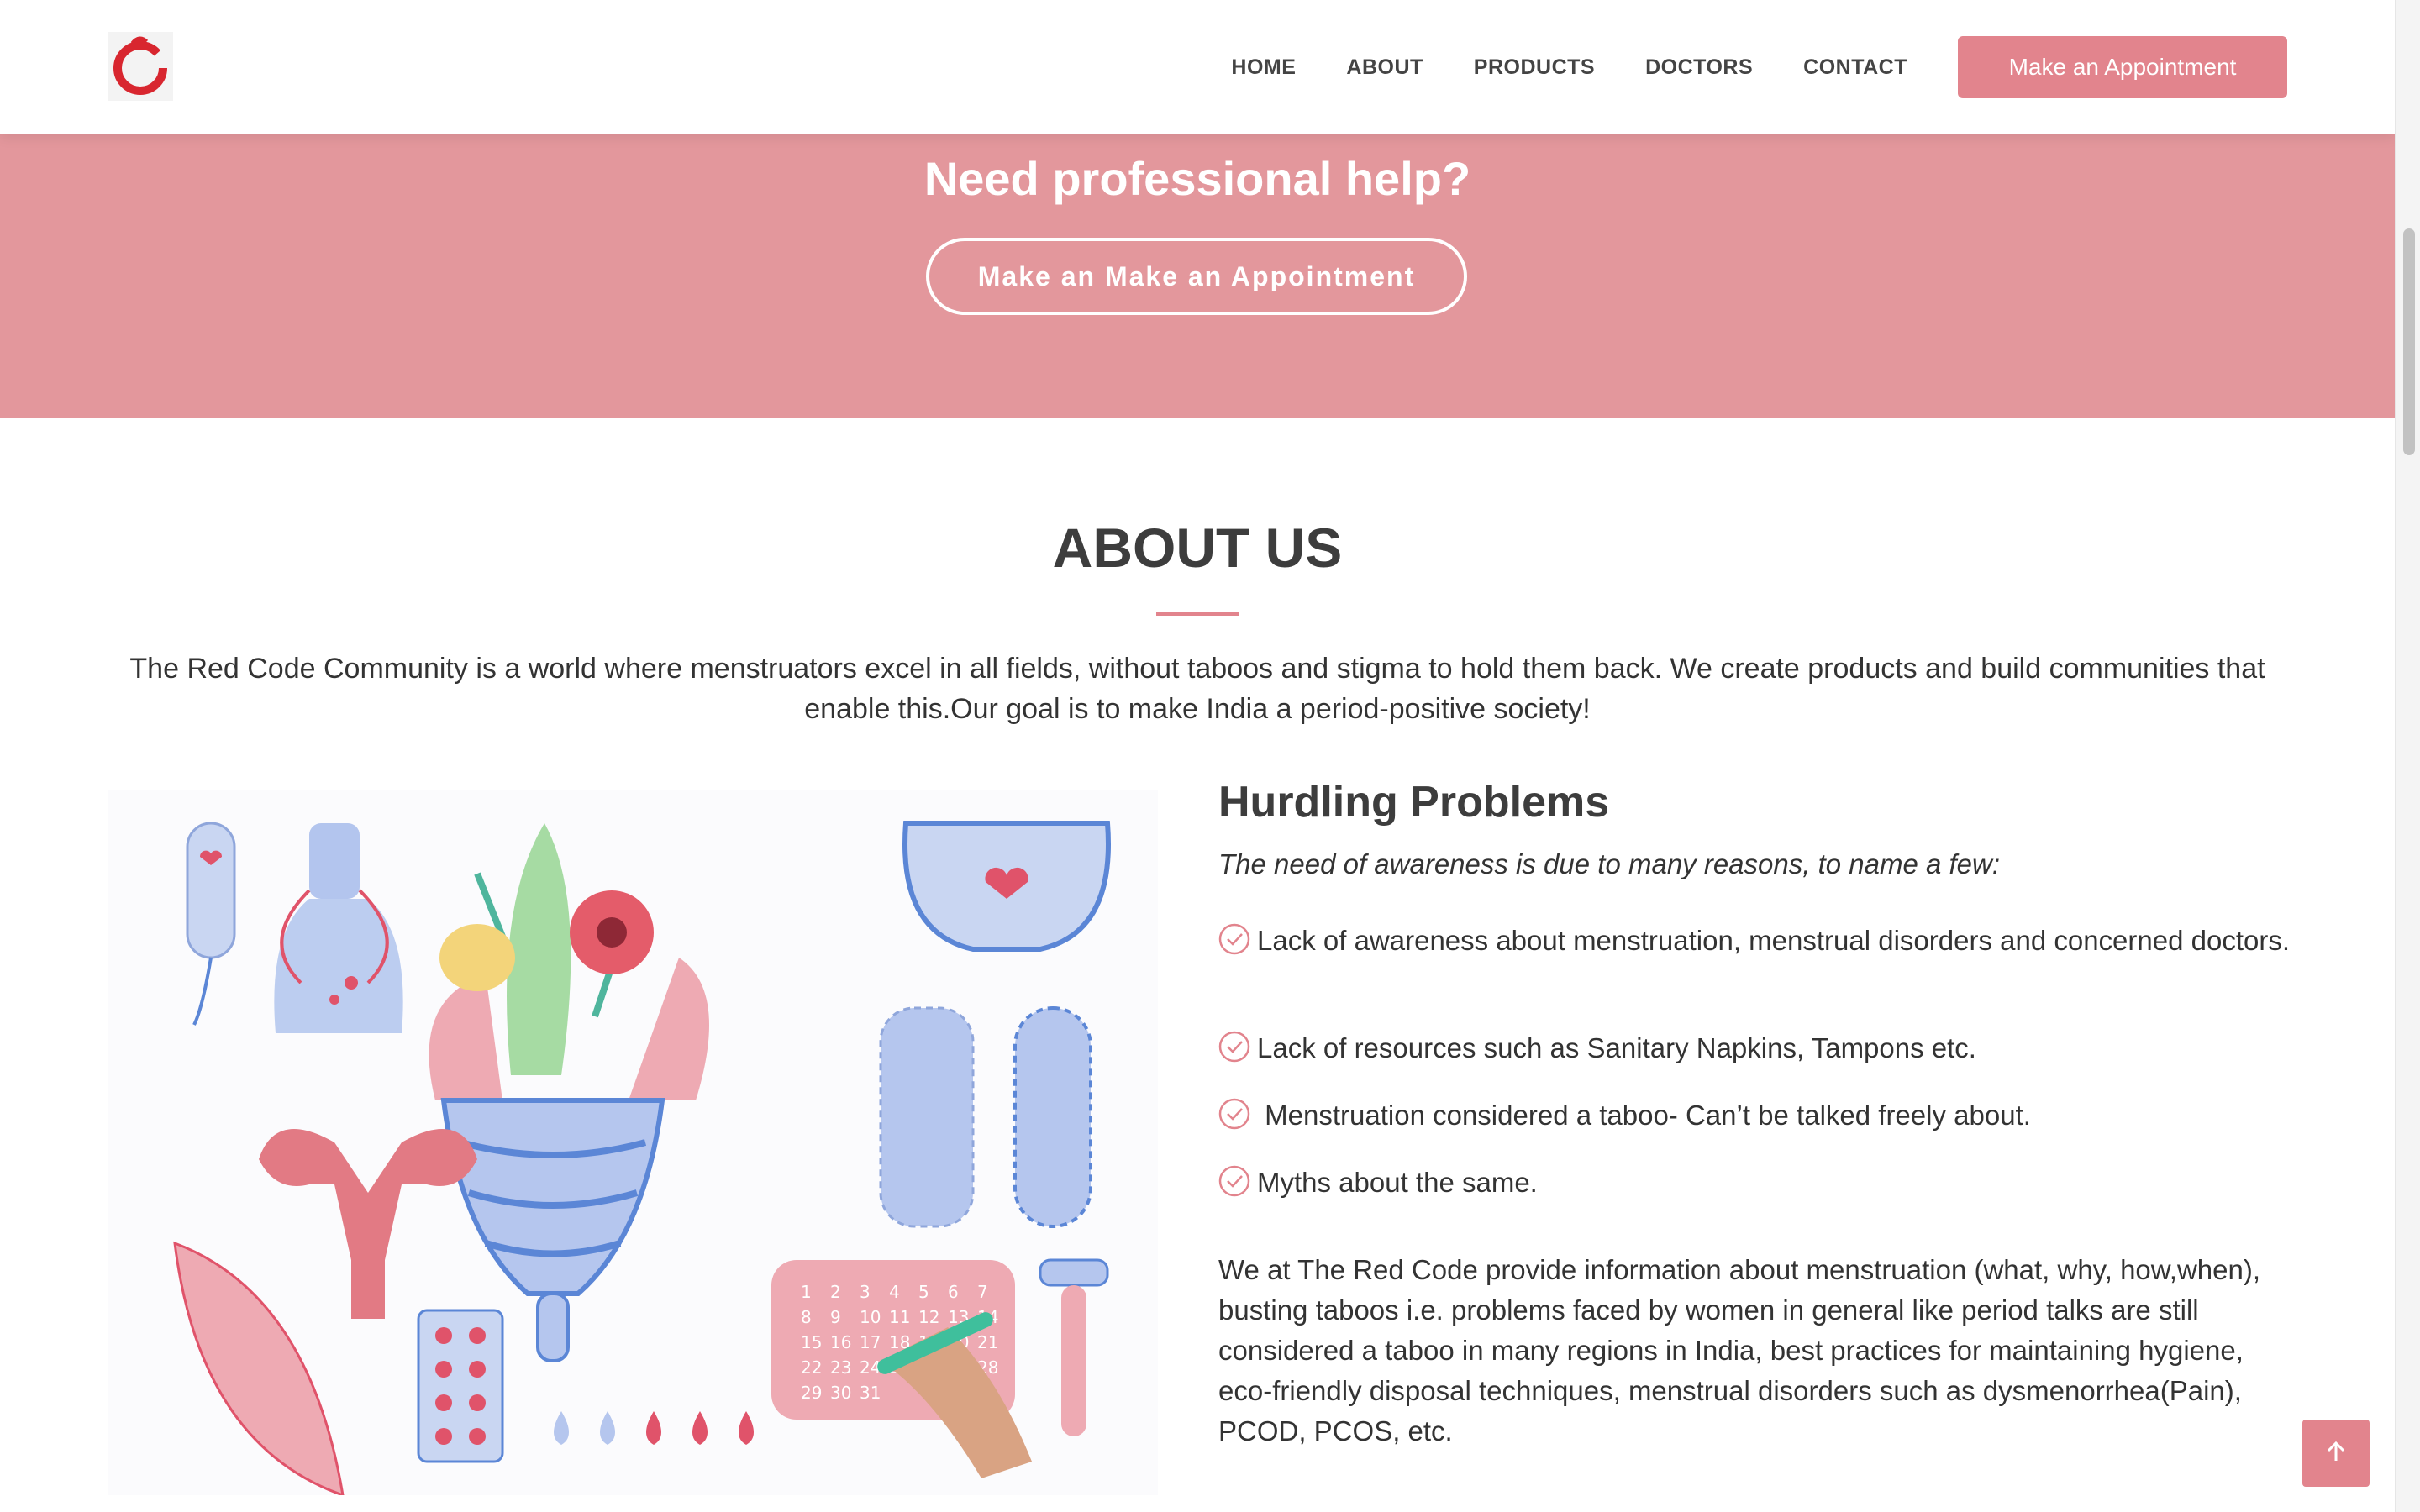  What do you see at coordinates (1197, 548) in the screenshot?
I see `about-title: ABOUT US` at bounding box center [1197, 548].